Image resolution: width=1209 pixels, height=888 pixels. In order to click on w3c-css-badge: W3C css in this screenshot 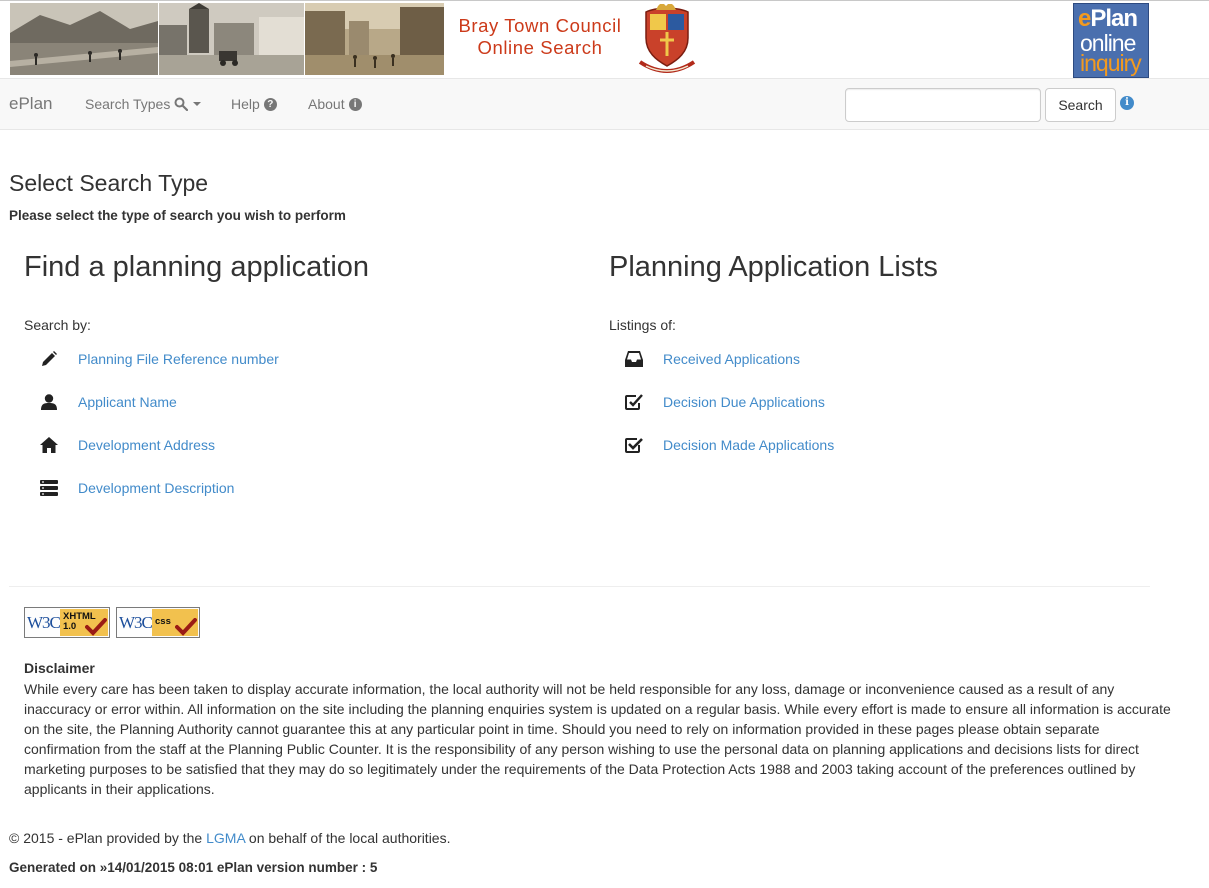, I will do `click(158, 622)`.